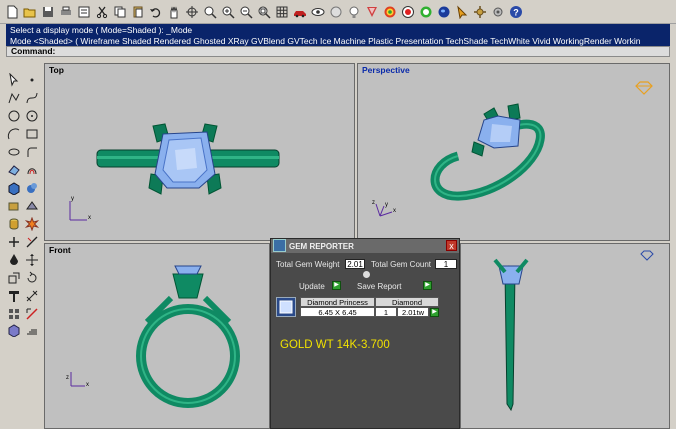 The image size is (676, 429). Describe the element at coordinates (443, 11) in the screenshot. I see `globe-icon` at that location.